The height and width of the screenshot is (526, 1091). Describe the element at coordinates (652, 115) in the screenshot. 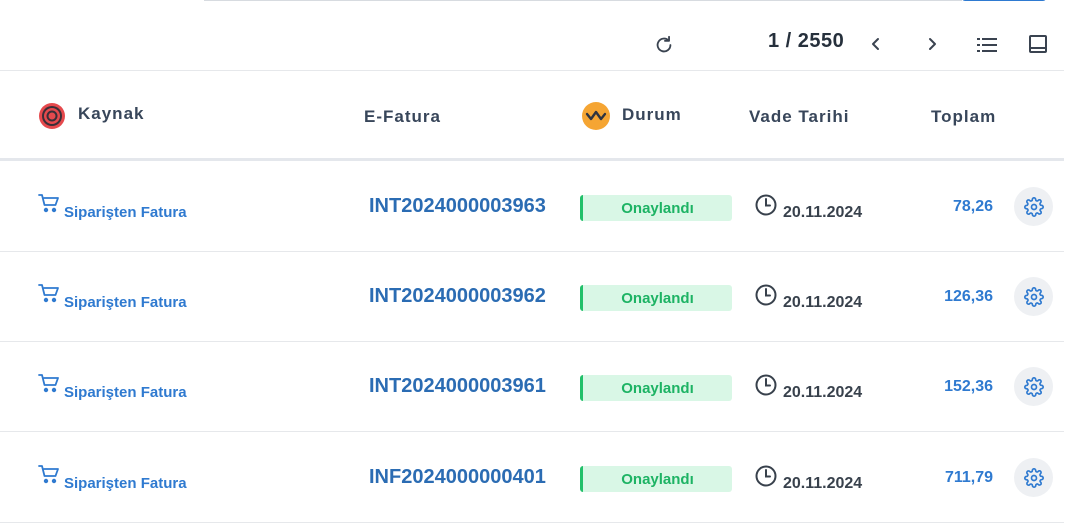

I see `column-header-durum: Durum` at that location.